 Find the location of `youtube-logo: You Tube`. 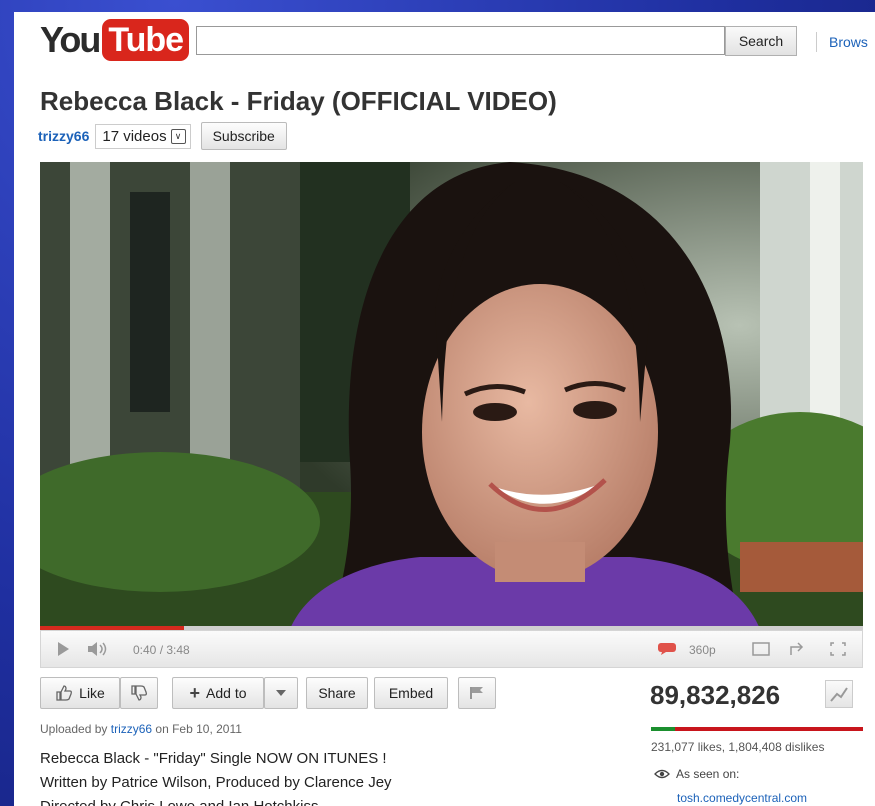

youtube-logo: You Tube is located at coordinates (115, 40).